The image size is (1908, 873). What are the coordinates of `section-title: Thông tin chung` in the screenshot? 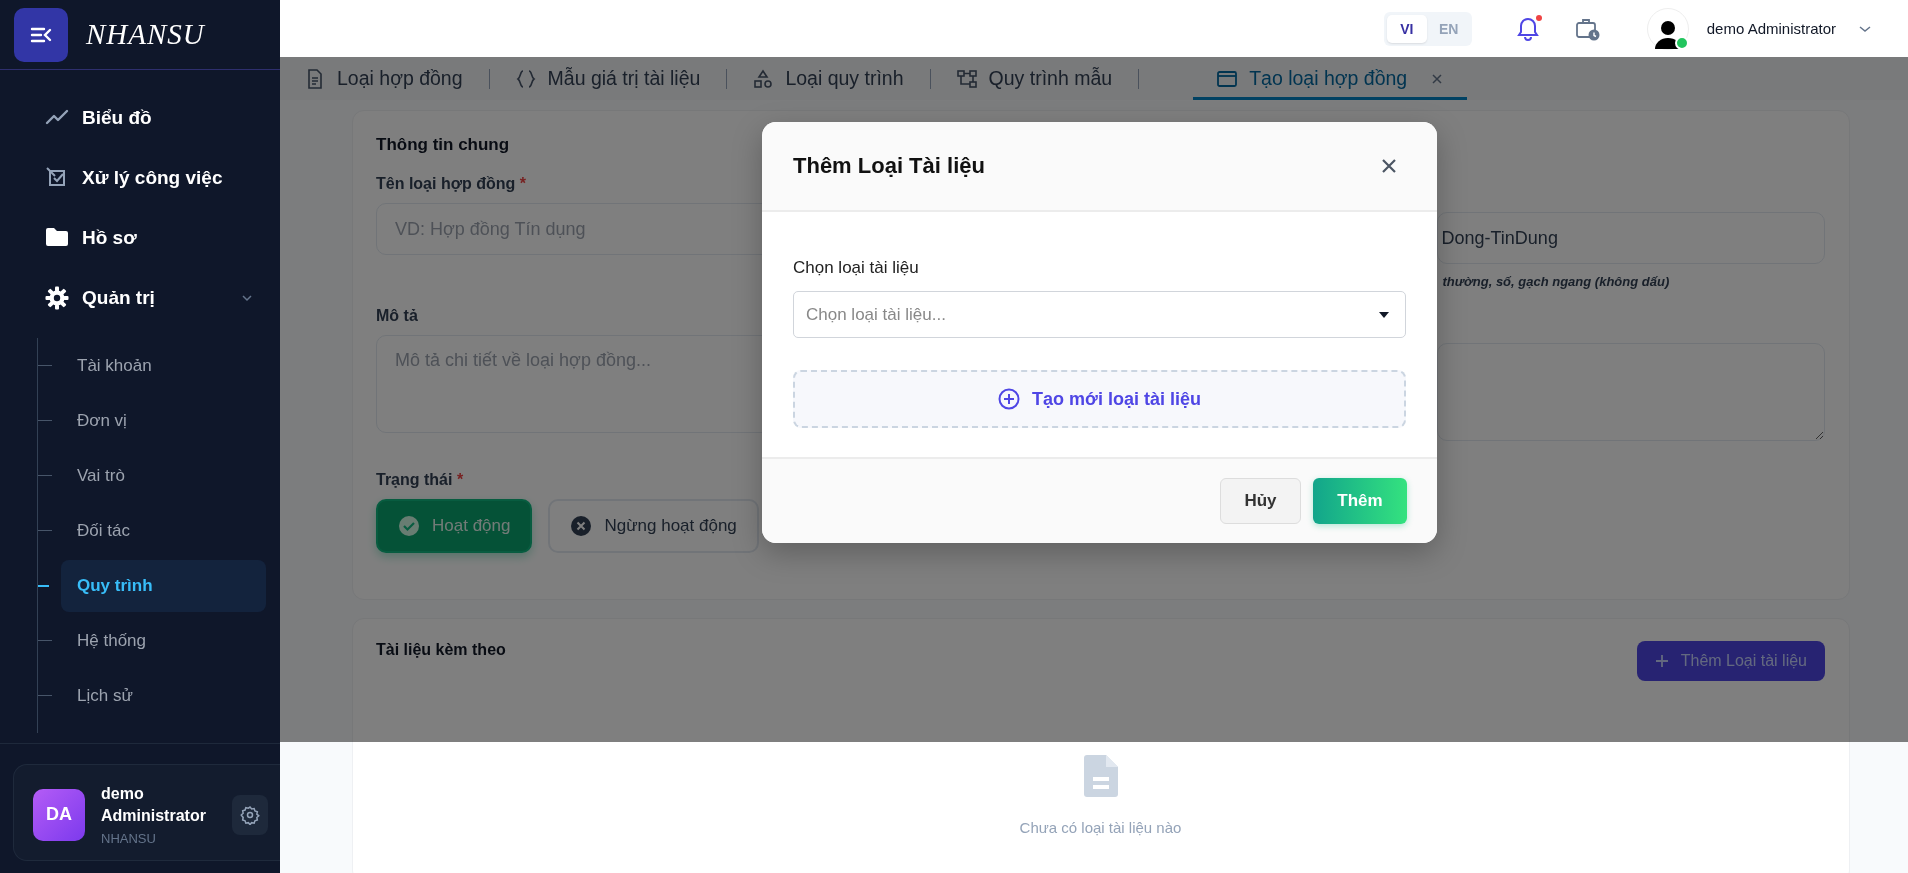 It's located at (443, 145).